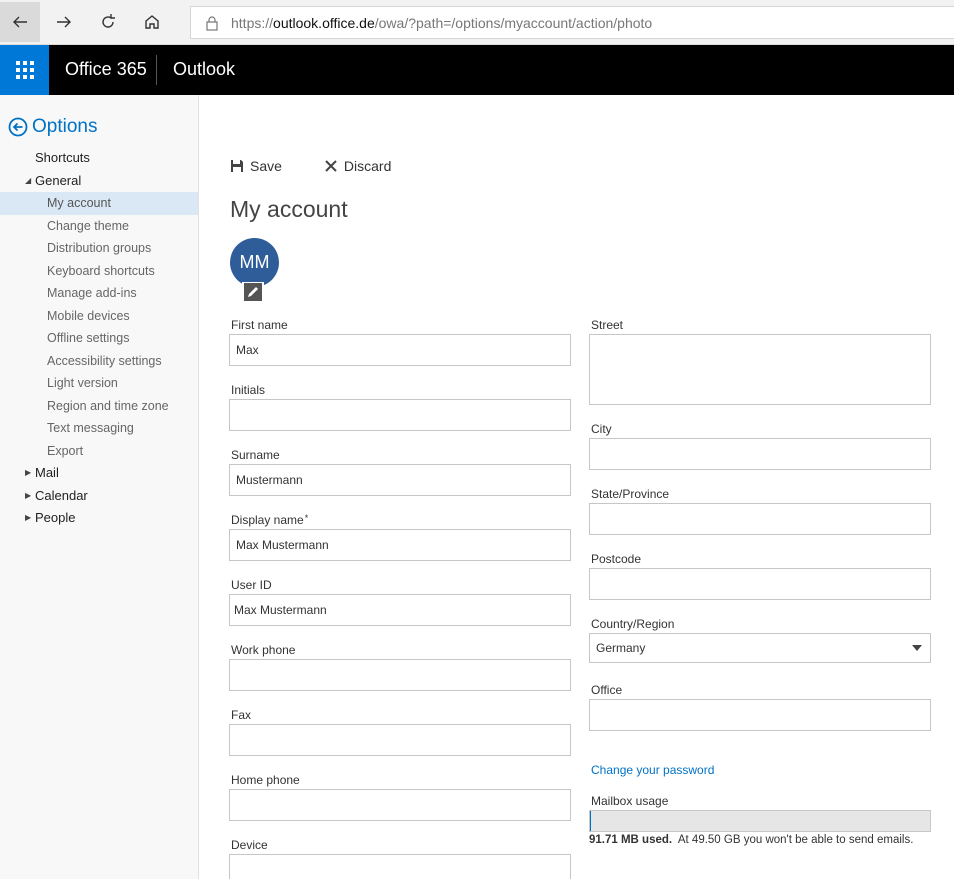 The image size is (954, 879). What do you see at coordinates (58, 180) in the screenshot?
I see `sidebar-item-label: General` at bounding box center [58, 180].